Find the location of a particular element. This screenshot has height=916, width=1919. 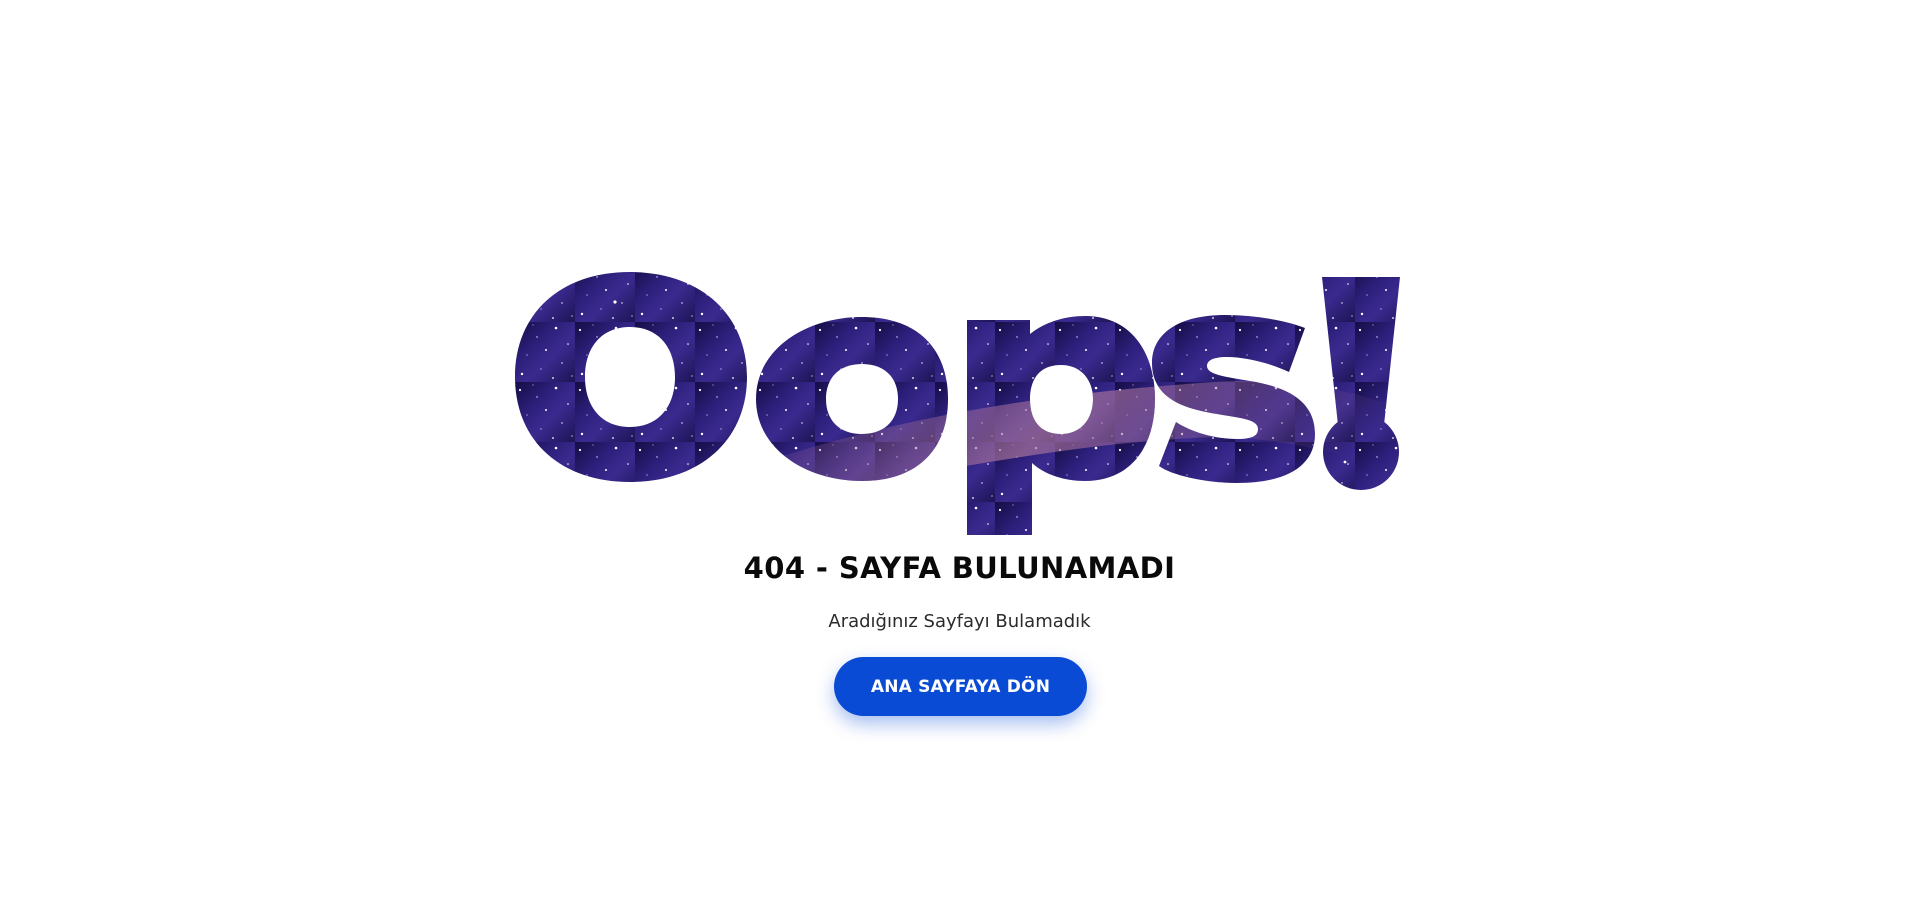

error-title: 404 - SAYFA BULUNAMADI is located at coordinates (959, 568).